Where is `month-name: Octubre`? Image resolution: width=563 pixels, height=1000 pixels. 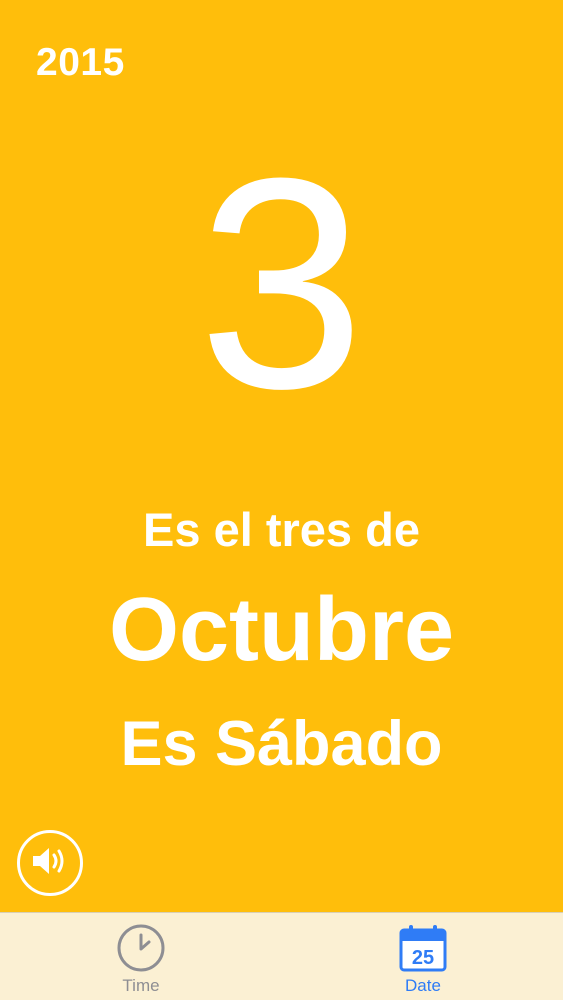 month-name: Octubre is located at coordinates (281, 630).